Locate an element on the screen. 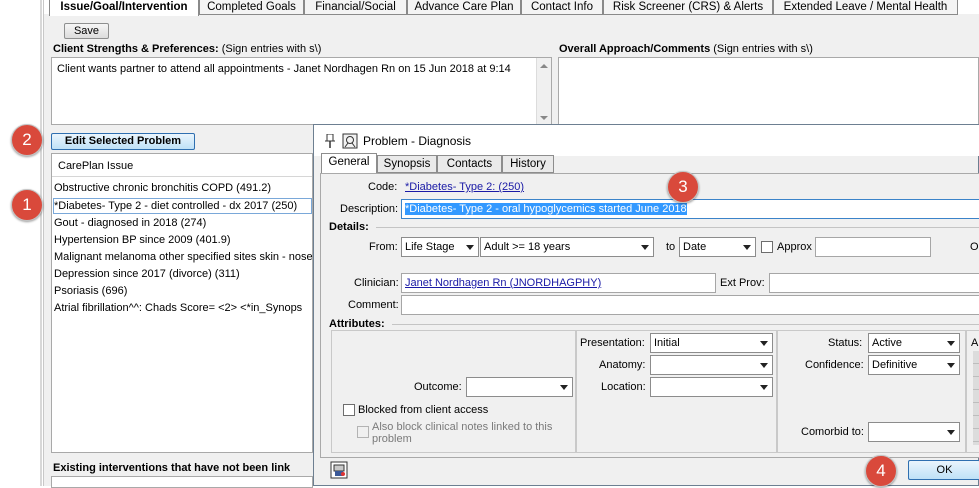 This screenshot has height=488, width=979. clinician-input: Janet Nordhagen Rn (JNORDHAGPHY) is located at coordinates (558, 283).